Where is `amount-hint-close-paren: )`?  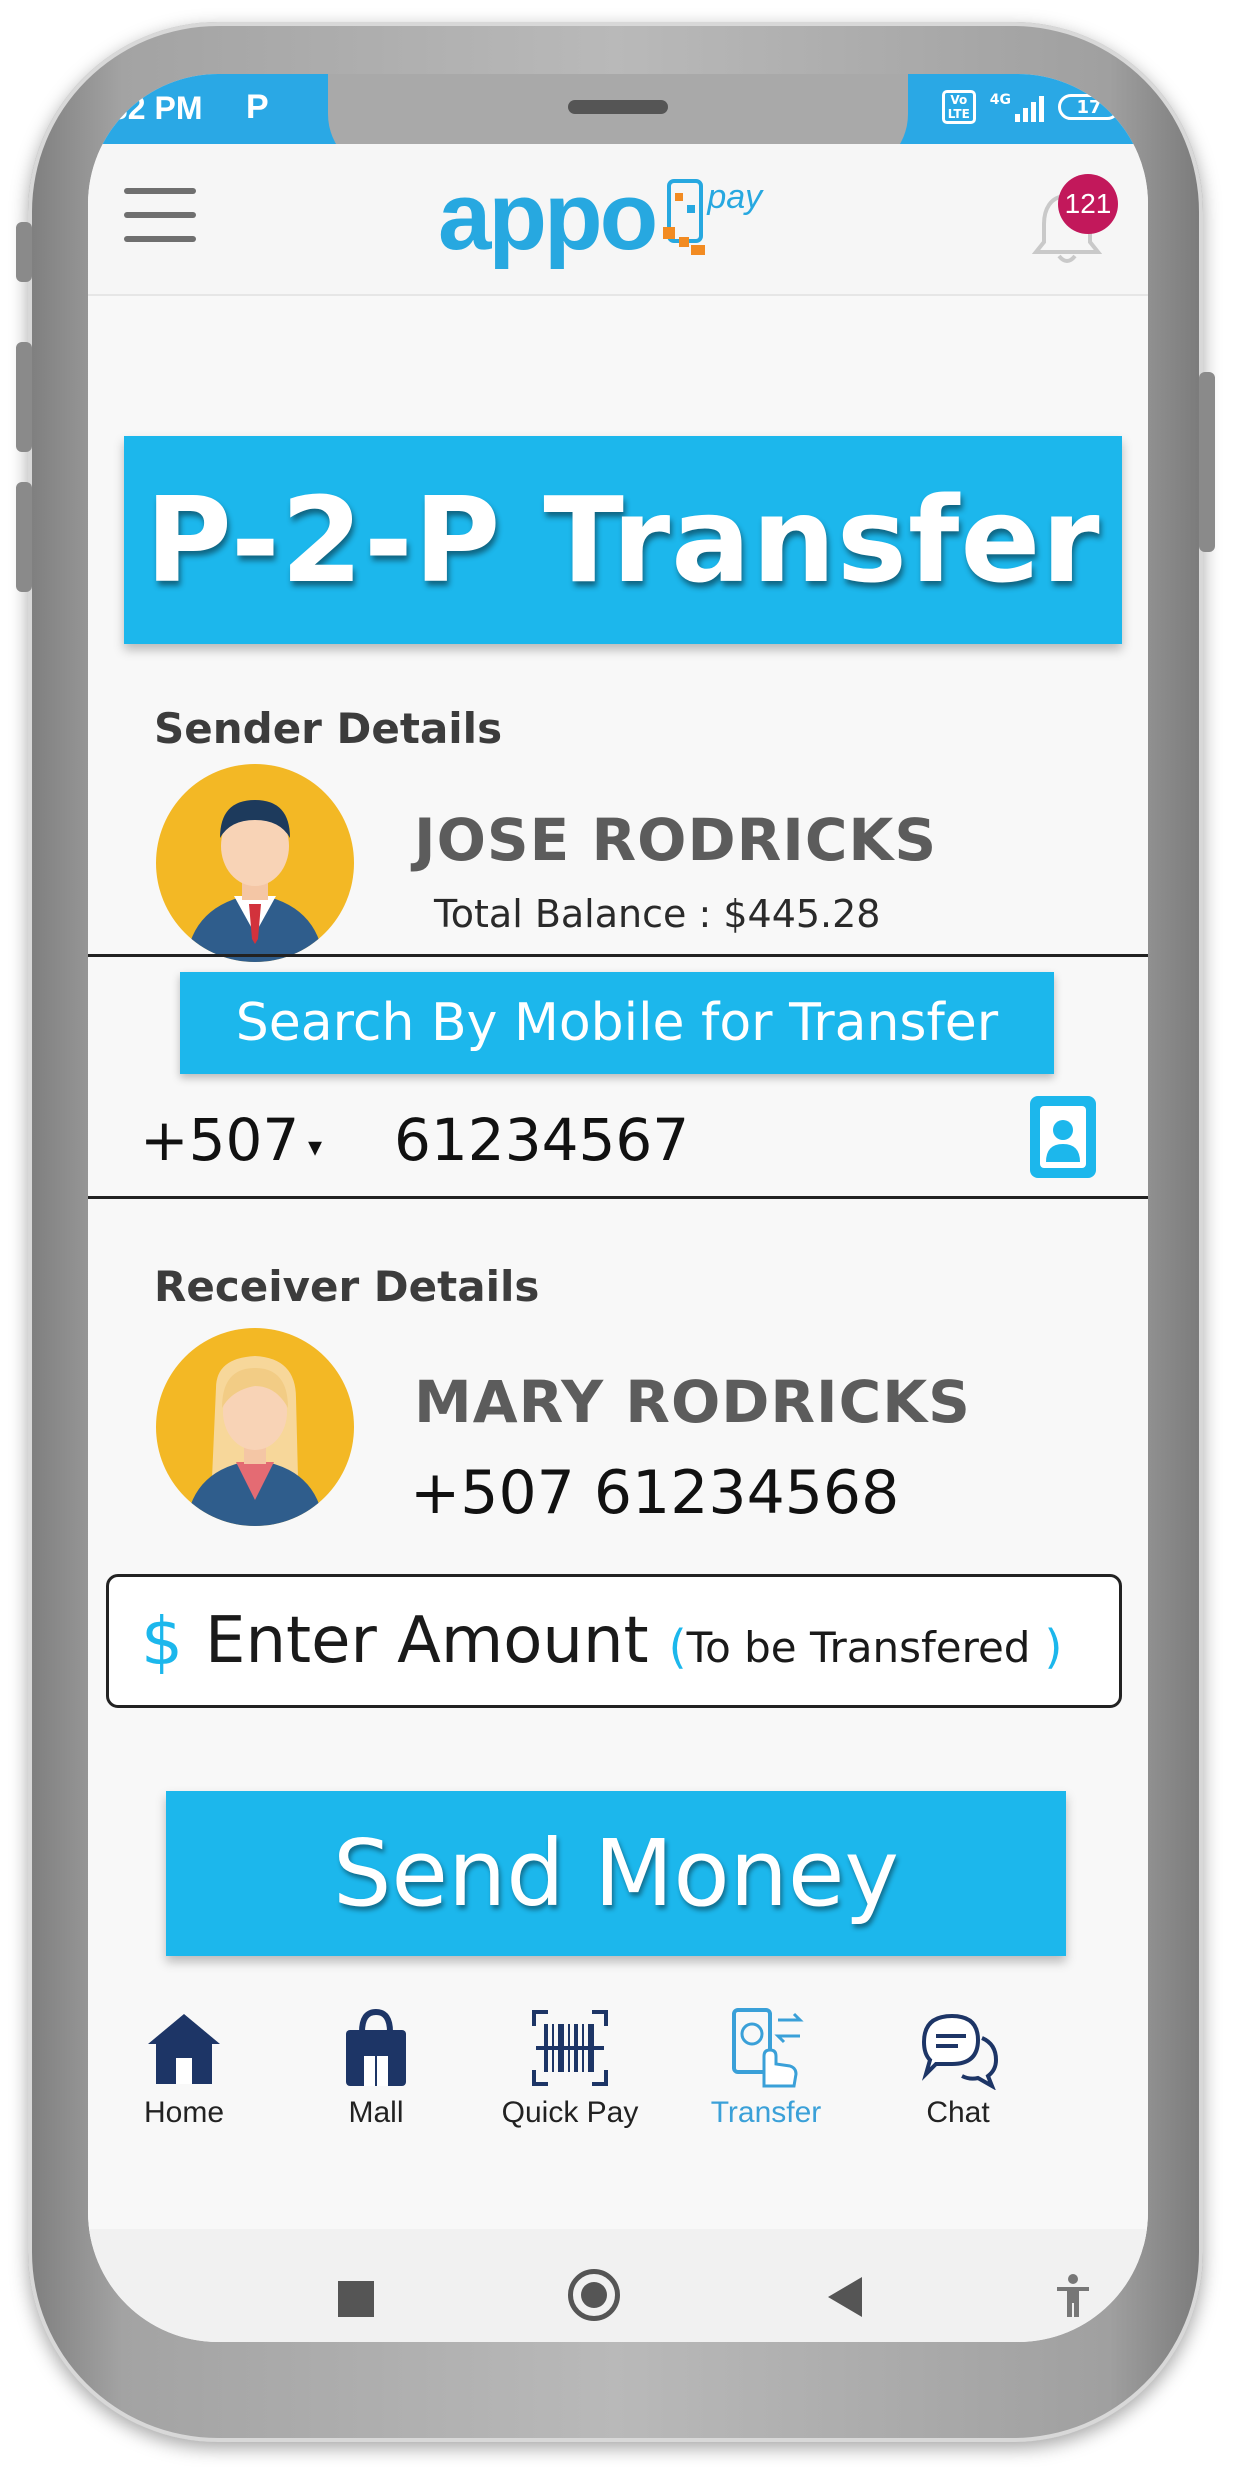
amount-hint-close-paren: ) is located at coordinates (1053, 1647).